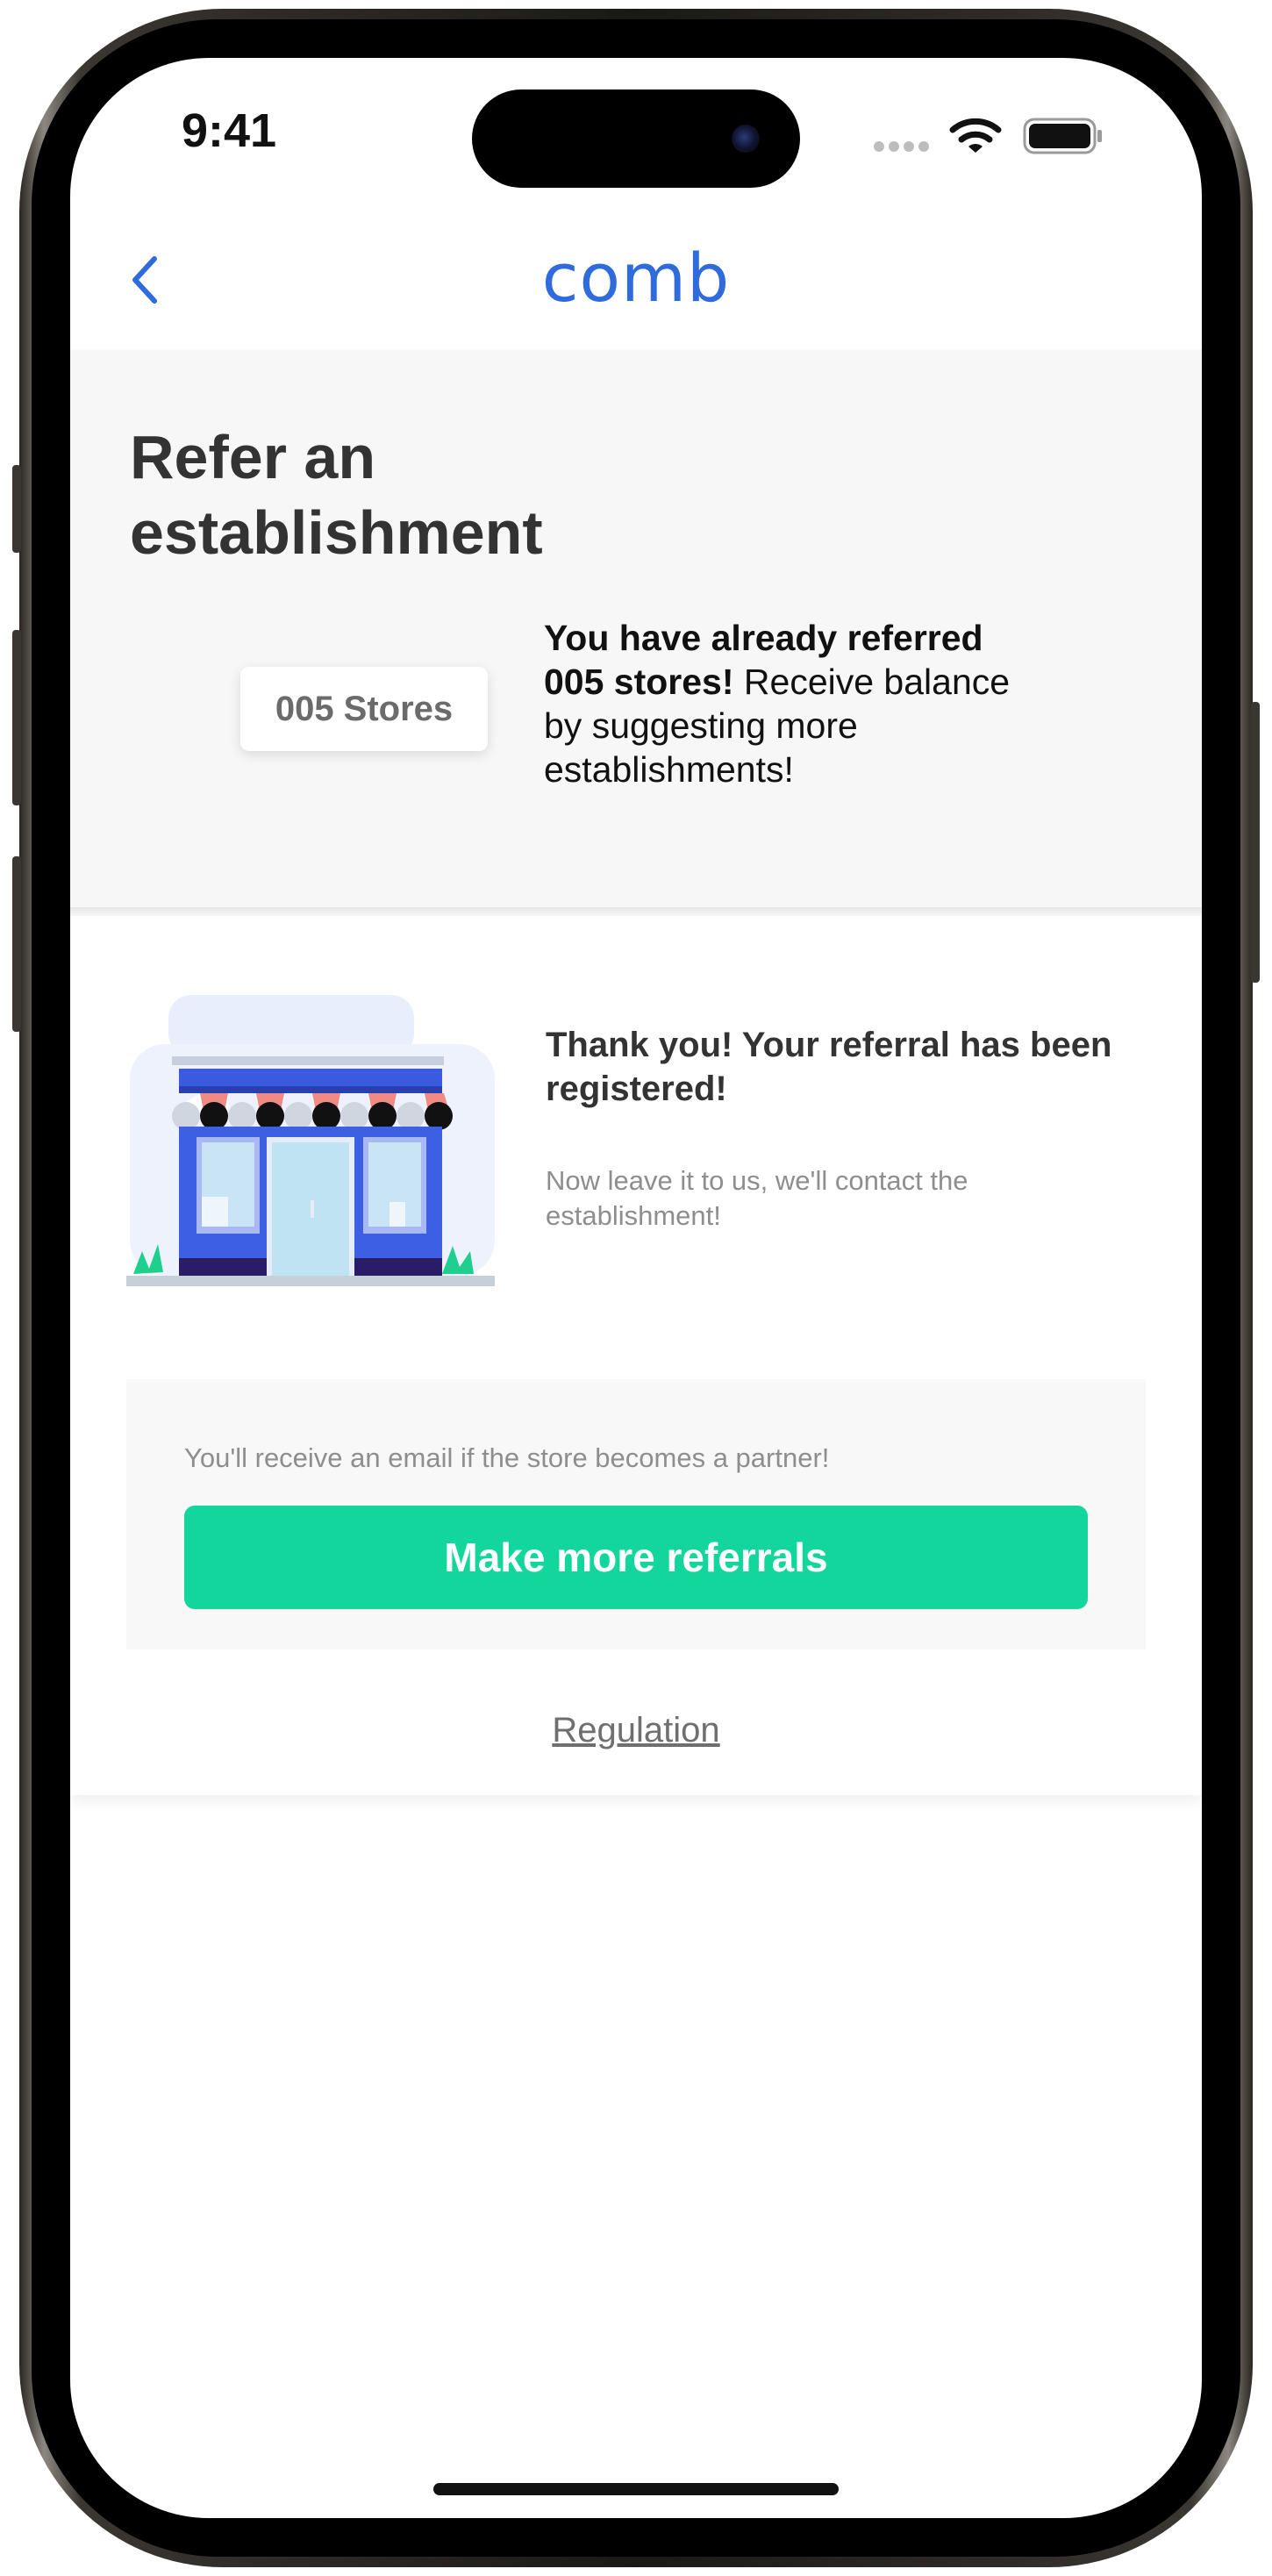  What do you see at coordinates (903, 148) in the screenshot?
I see `cellular-signal-icon` at bounding box center [903, 148].